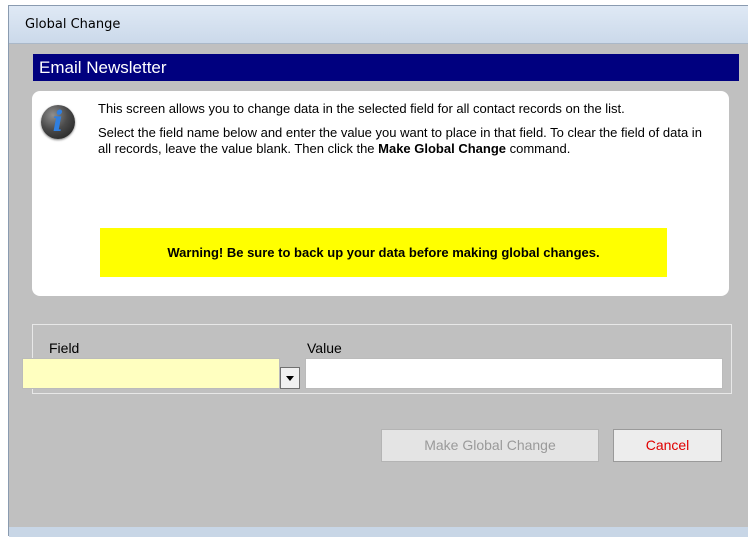 This screenshot has width=748, height=537. What do you see at coordinates (324, 348) in the screenshot?
I see `value-label: Value` at bounding box center [324, 348].